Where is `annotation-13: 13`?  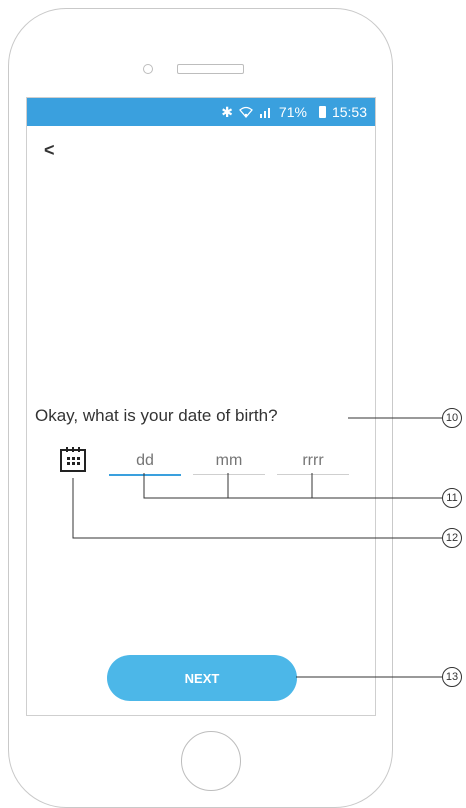
annotation-13: 13 is located at coordinates (452, 677).